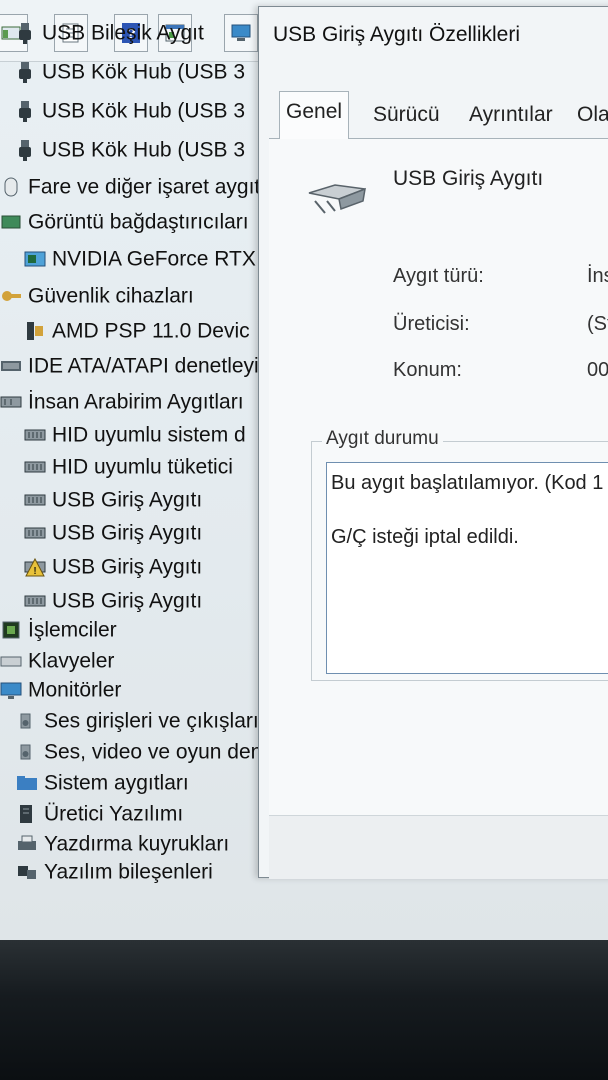  Describe the element at coordinates (72, 630) in the screenshot. I see `tree-item-label: İşlemciler` at that location.